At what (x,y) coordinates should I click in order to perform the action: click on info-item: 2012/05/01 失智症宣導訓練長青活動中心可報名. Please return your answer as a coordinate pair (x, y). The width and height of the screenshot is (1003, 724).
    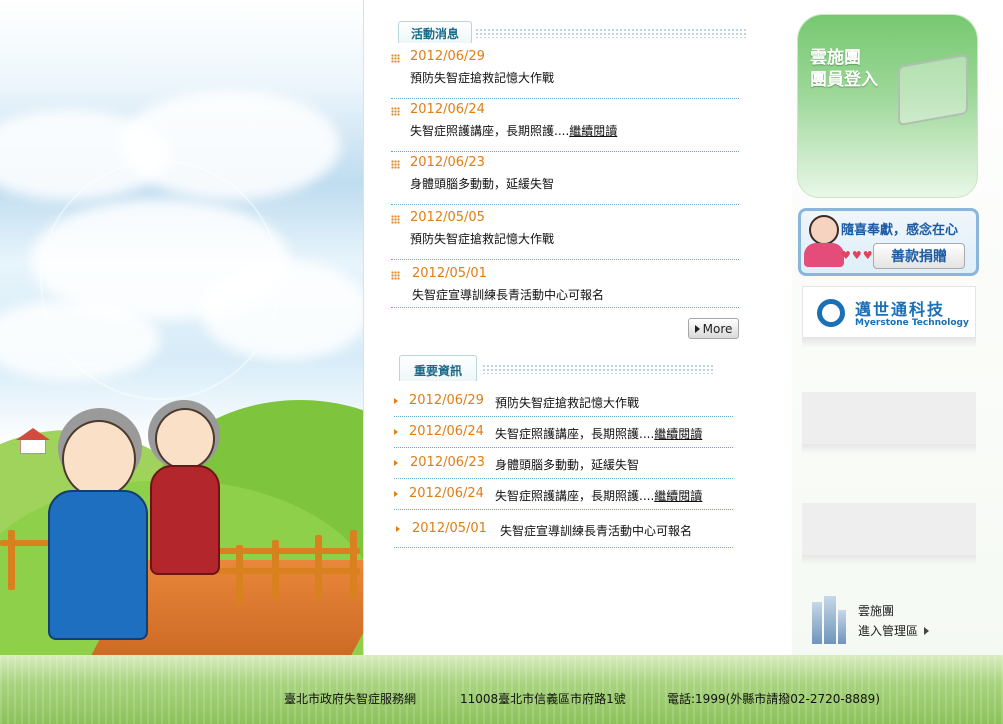
    Looking at the image, I should click on (563, 534).